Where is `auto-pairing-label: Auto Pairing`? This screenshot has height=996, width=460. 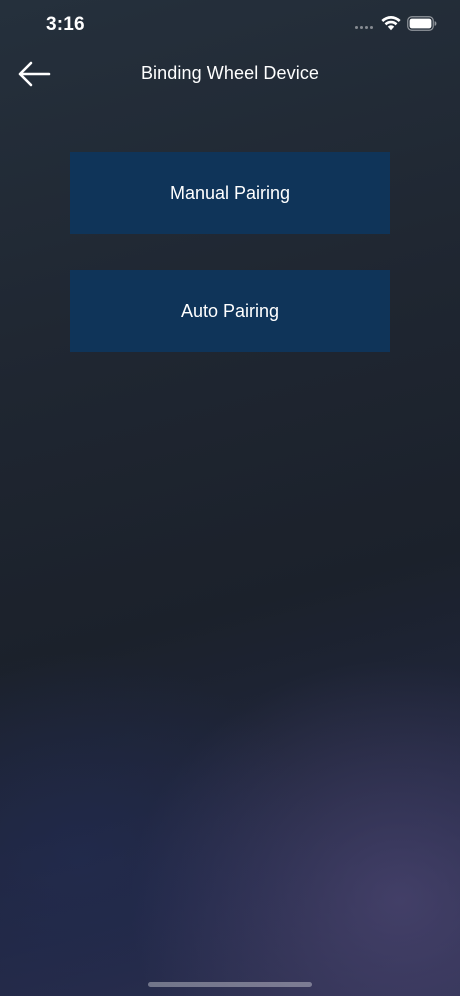 auto-pairing-label: Auto Pairing is located at coordinates (230, 310).